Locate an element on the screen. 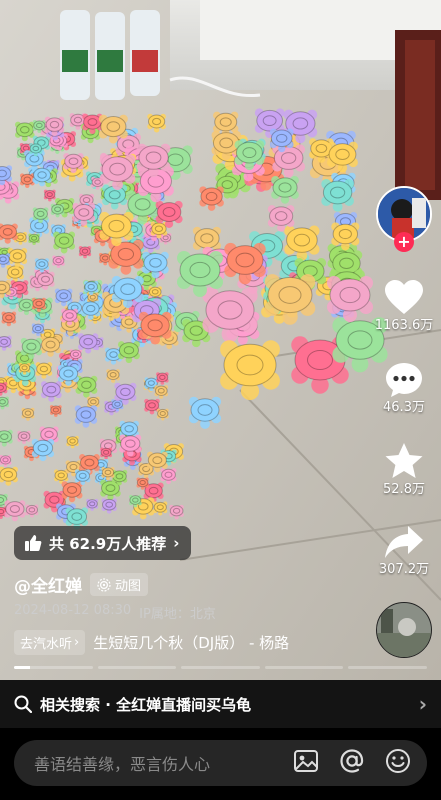 The image size is (441, 800). like-count: 1163.6万 is located at coordinates (404, 325).